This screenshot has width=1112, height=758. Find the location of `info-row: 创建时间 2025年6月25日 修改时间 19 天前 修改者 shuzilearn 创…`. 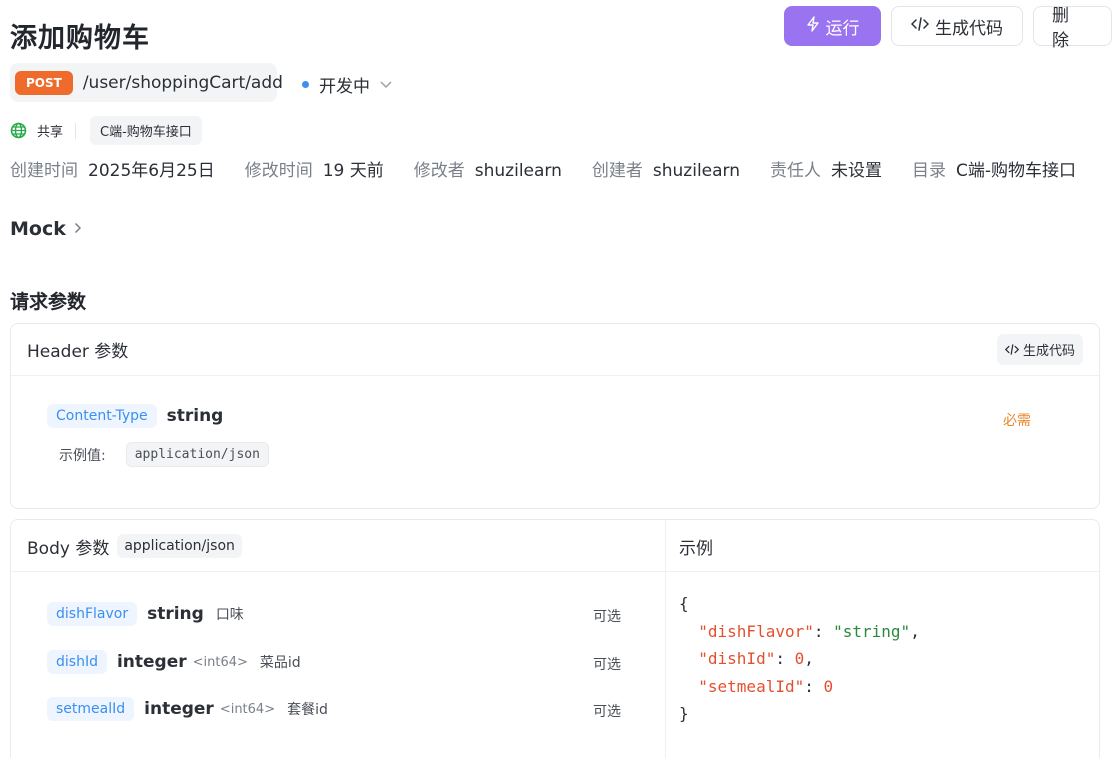

info-row: 创建时间 2025年6月25日 修改时间 19 天前 修改者 shuzilearn 创… is located at coordinates (558, 168).